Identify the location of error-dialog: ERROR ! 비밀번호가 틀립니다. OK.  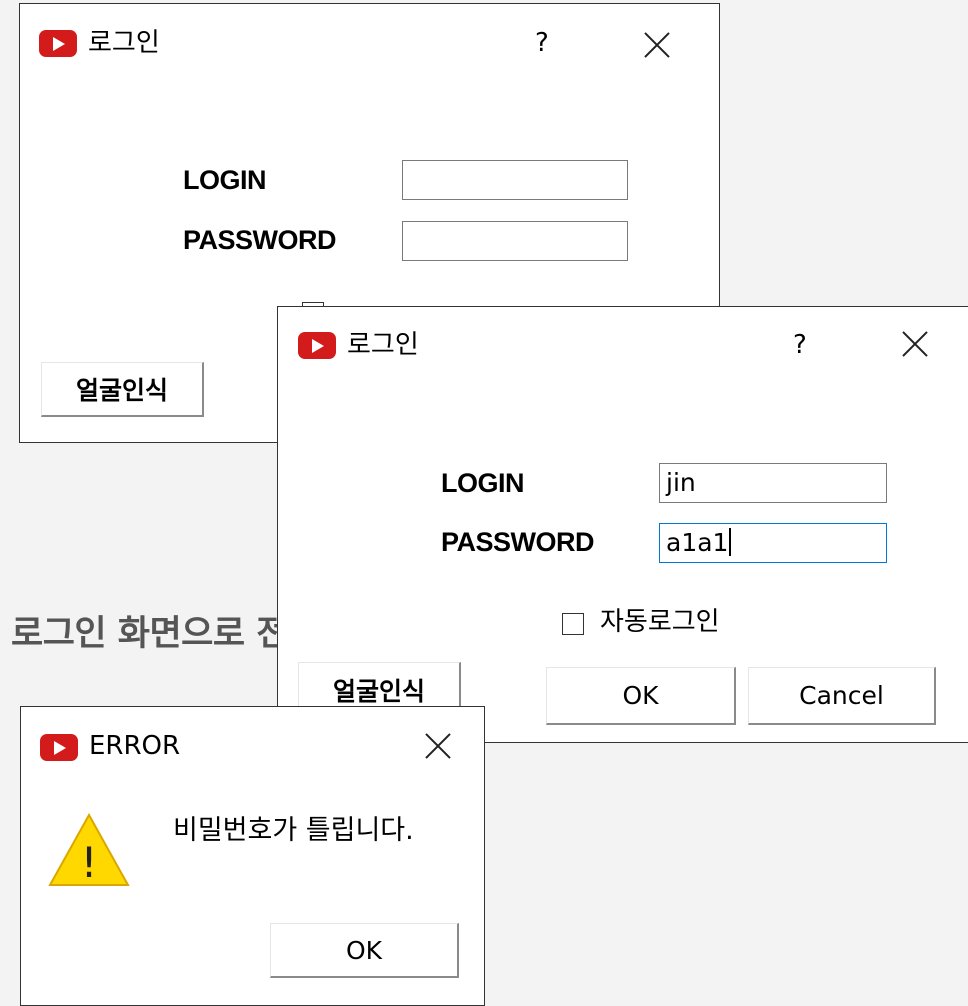
(252, 856).